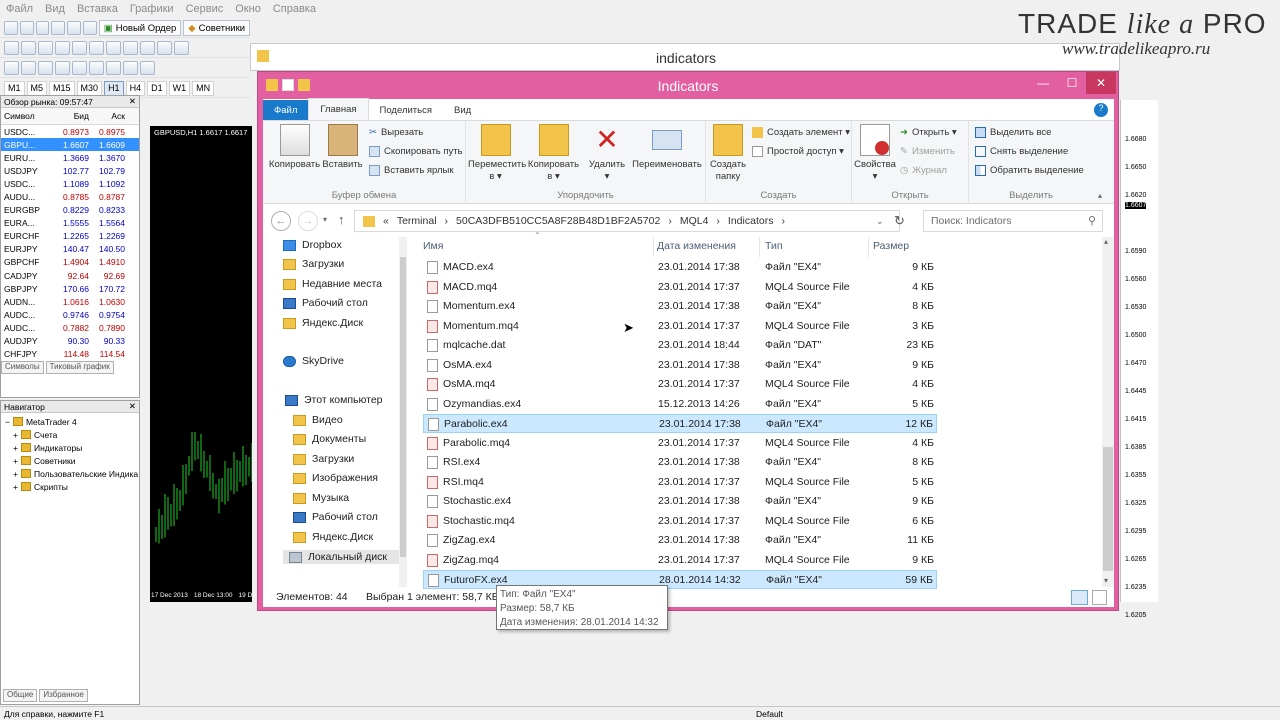 Image resolution: width=1280 pixels, height=720 pixels. Describe the element at coordinates (325, 219) in the screenshot. I see `recent-locations-icon: ▾` at that location.